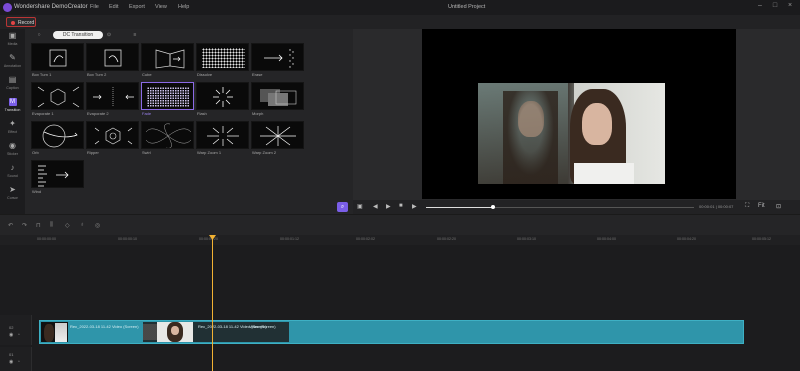 The height and width of the screenshot is (371, 800). Describe the element at coordinates (12, 102) in the screenshot. I see `transition-icon: M` at that location.